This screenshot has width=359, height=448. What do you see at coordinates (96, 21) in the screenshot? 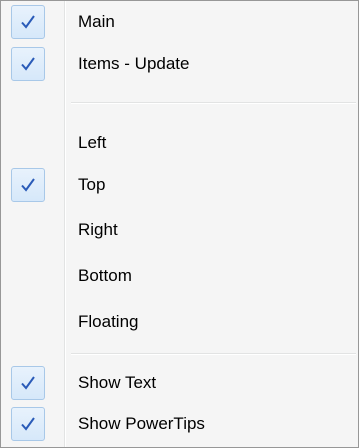
I see `menu-item-label: Main` at bounding box center [96, 21].